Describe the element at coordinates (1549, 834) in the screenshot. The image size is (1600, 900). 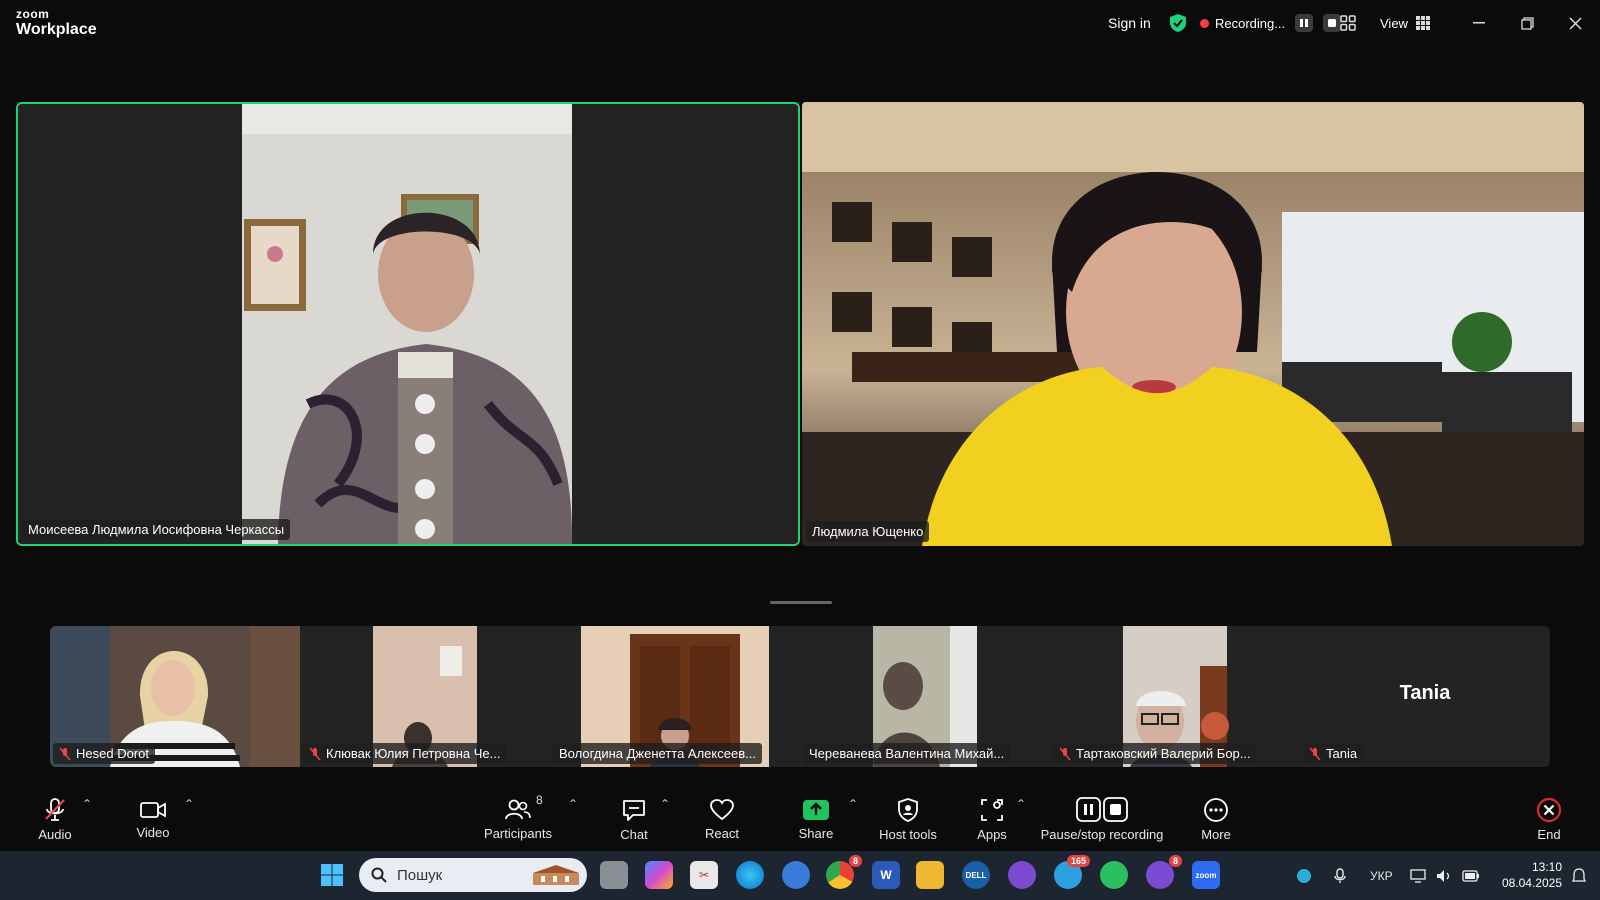
I see `end-label: End` at that location.